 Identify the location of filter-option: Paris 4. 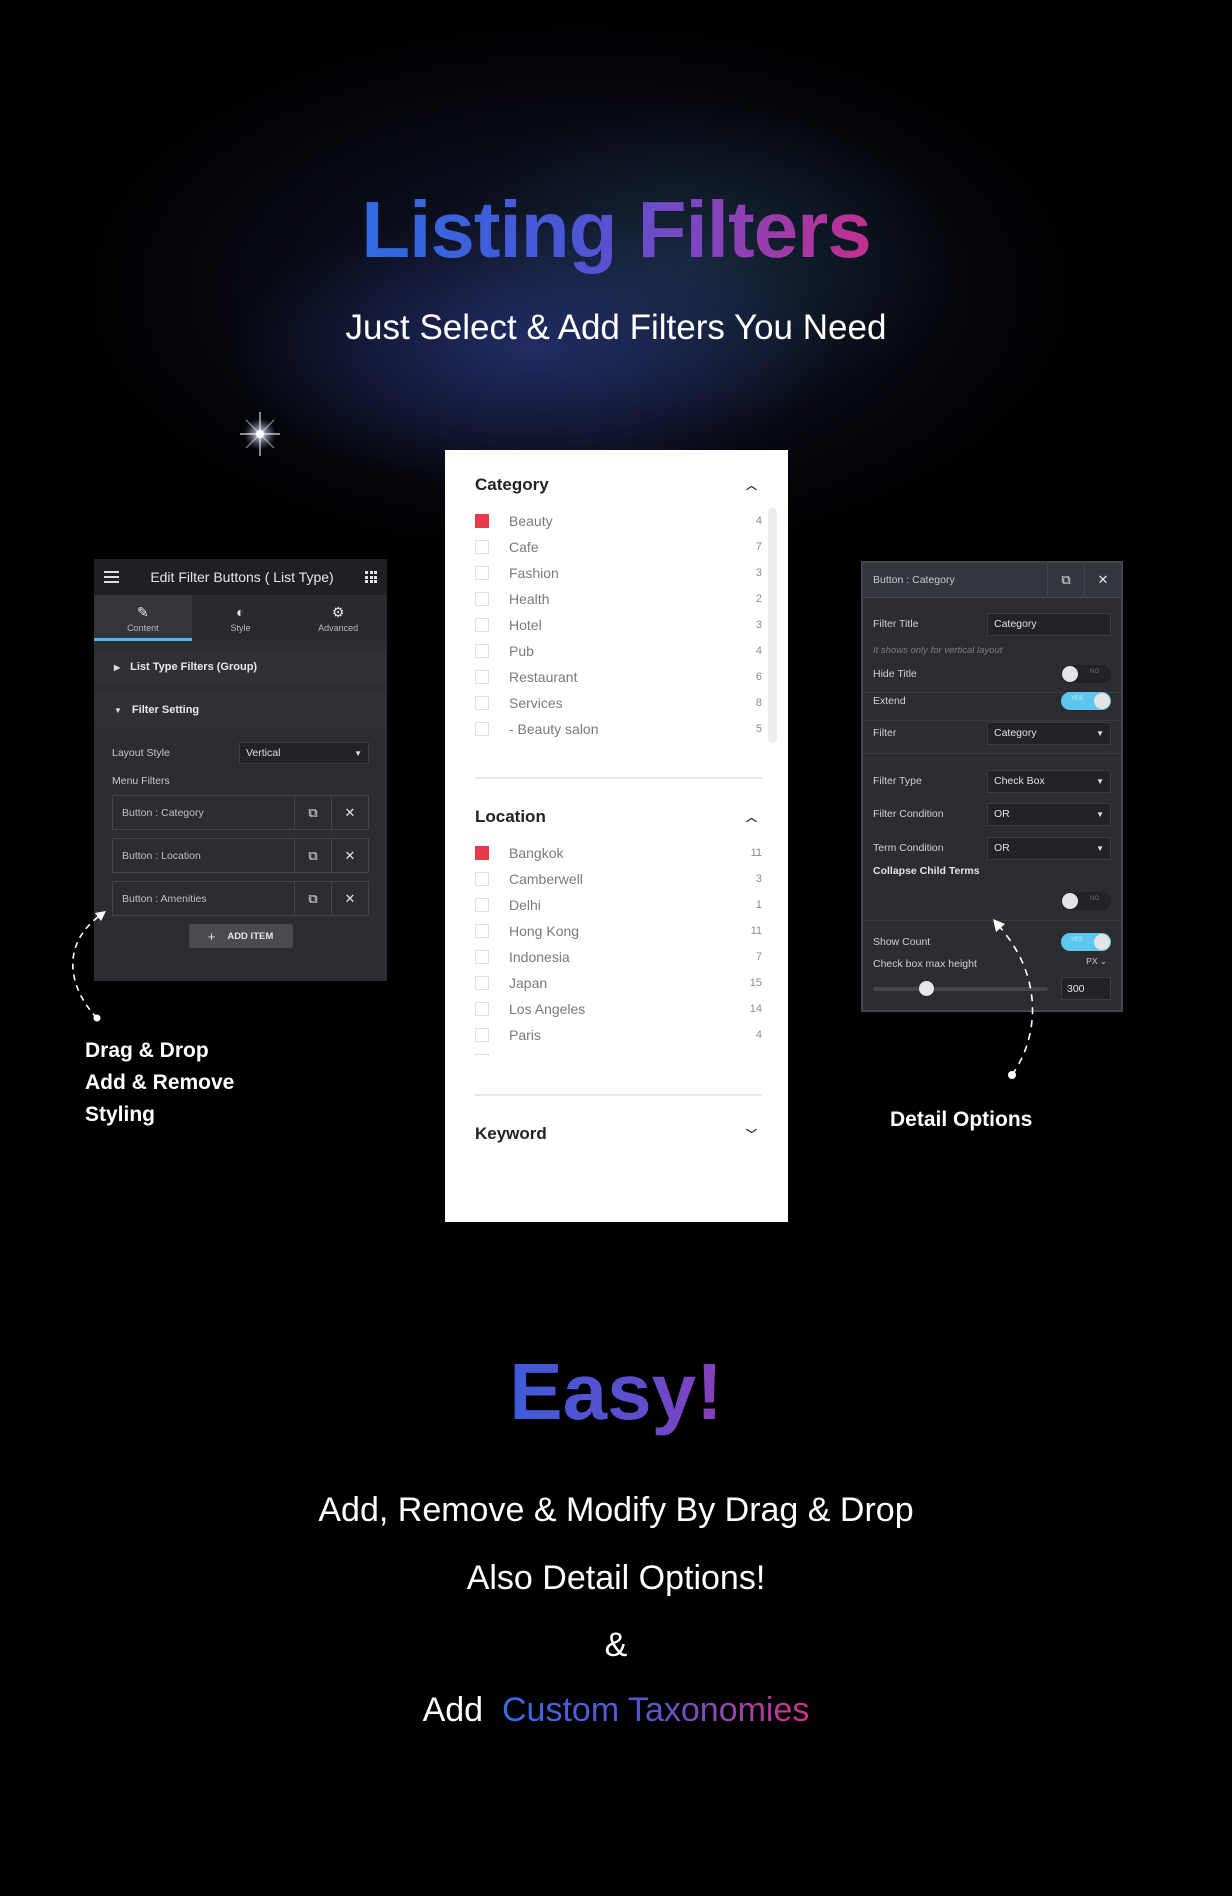
(618, 1035).